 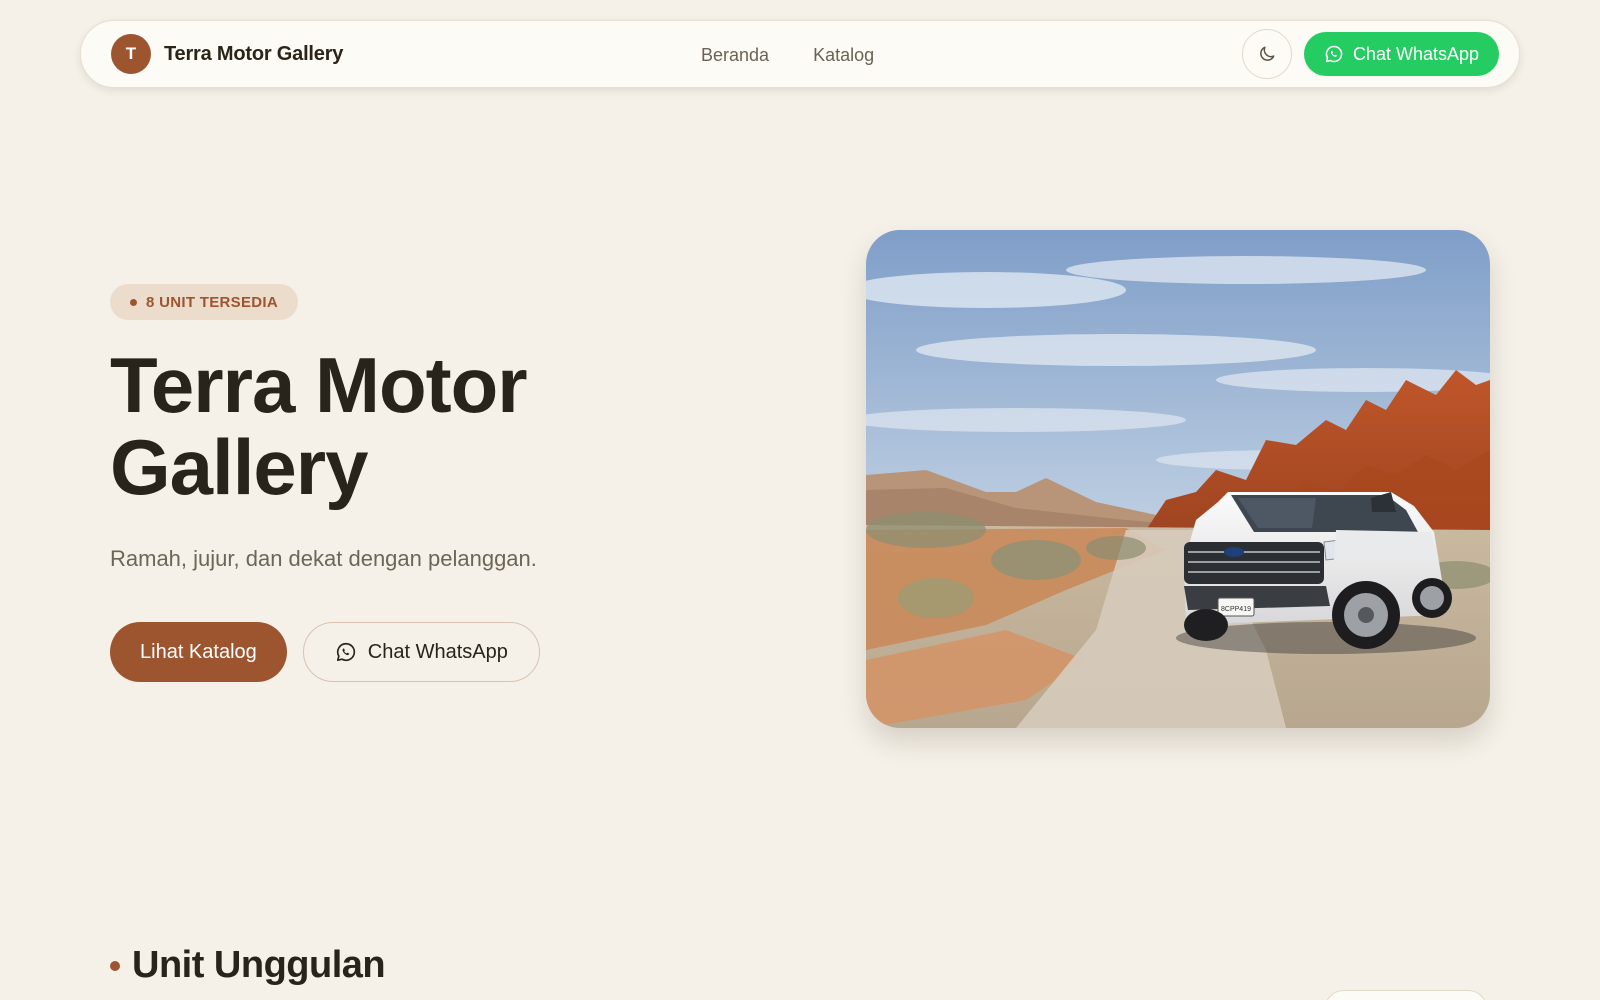 I want to click on whatsapp-hero-label: Chat WhatsApp, so click(x=437, y=651).